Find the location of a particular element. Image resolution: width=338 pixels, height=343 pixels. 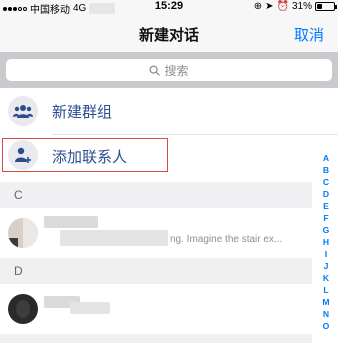

index-letter: N is located at coordinates (326, 314).